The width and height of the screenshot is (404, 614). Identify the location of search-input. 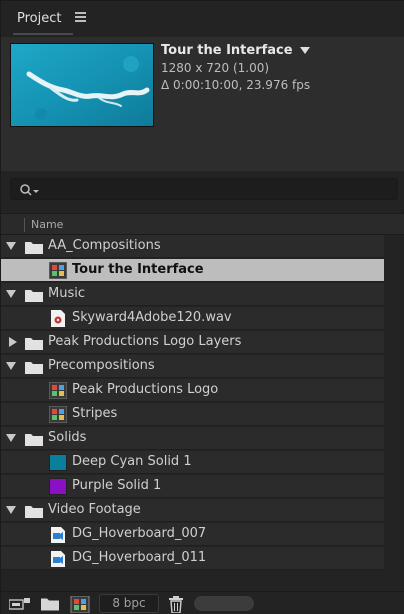
(204, 189).